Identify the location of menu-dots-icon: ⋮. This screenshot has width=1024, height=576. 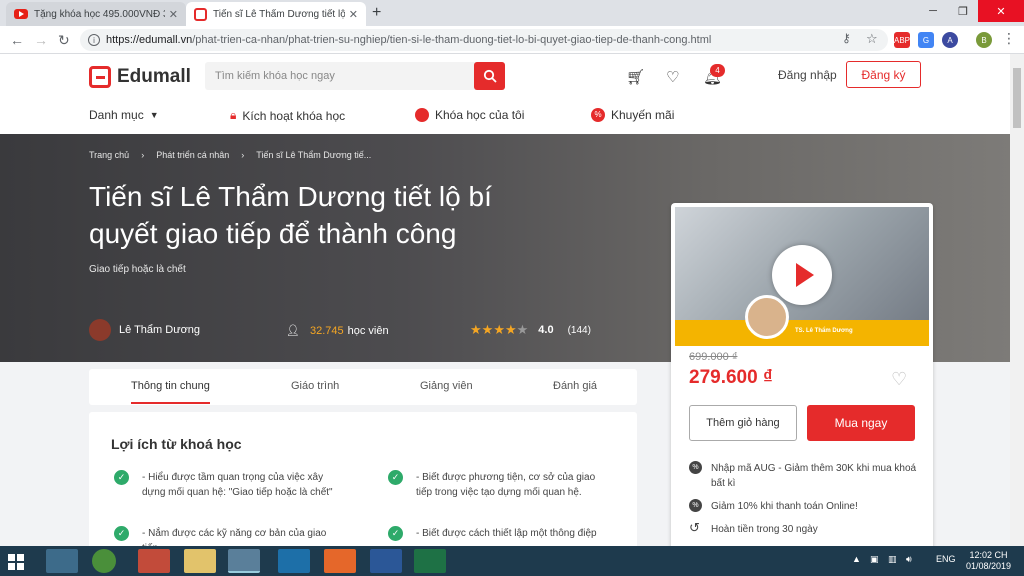
(1009, 38).